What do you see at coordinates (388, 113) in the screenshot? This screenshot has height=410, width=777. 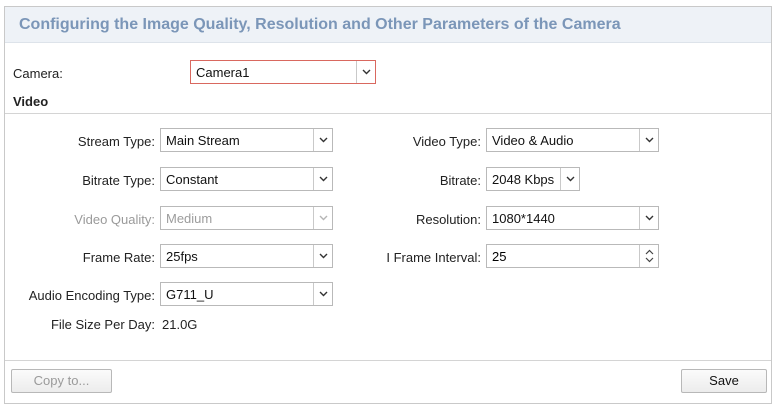 I see `section-divider` at bounding box center [388, 113].